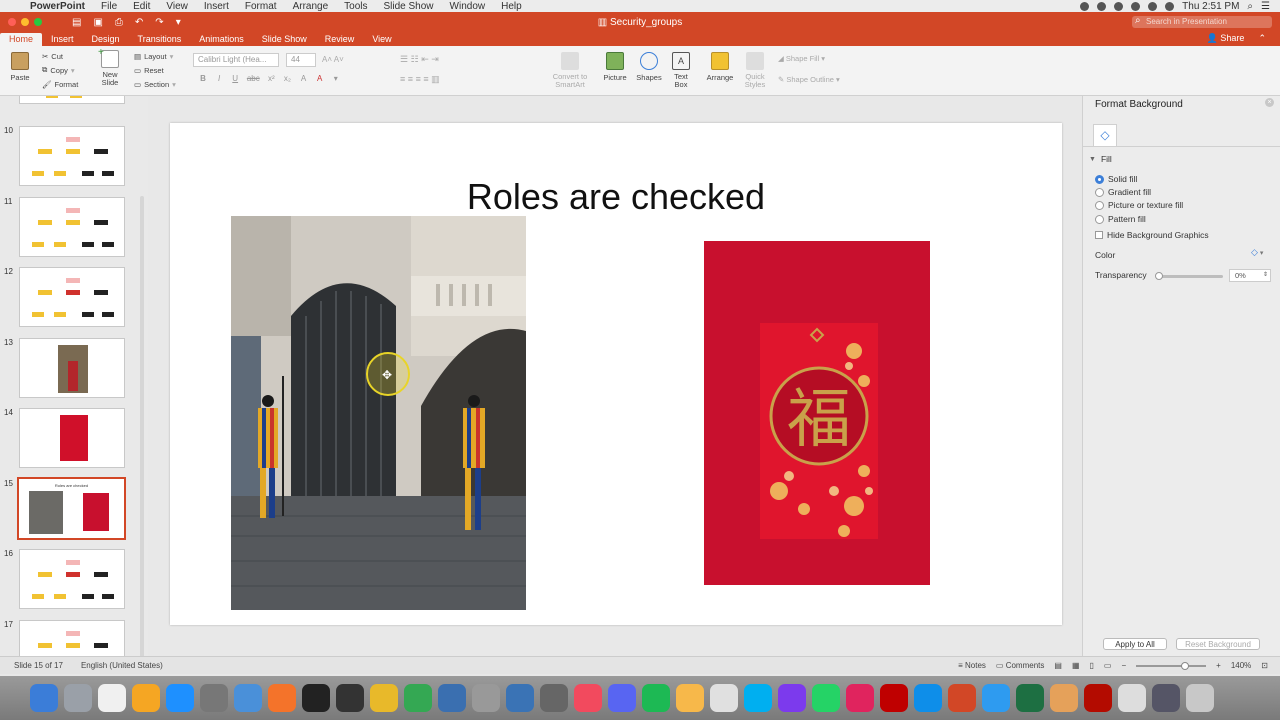  I want to click on powerpoint-icon, so click(962, 698).